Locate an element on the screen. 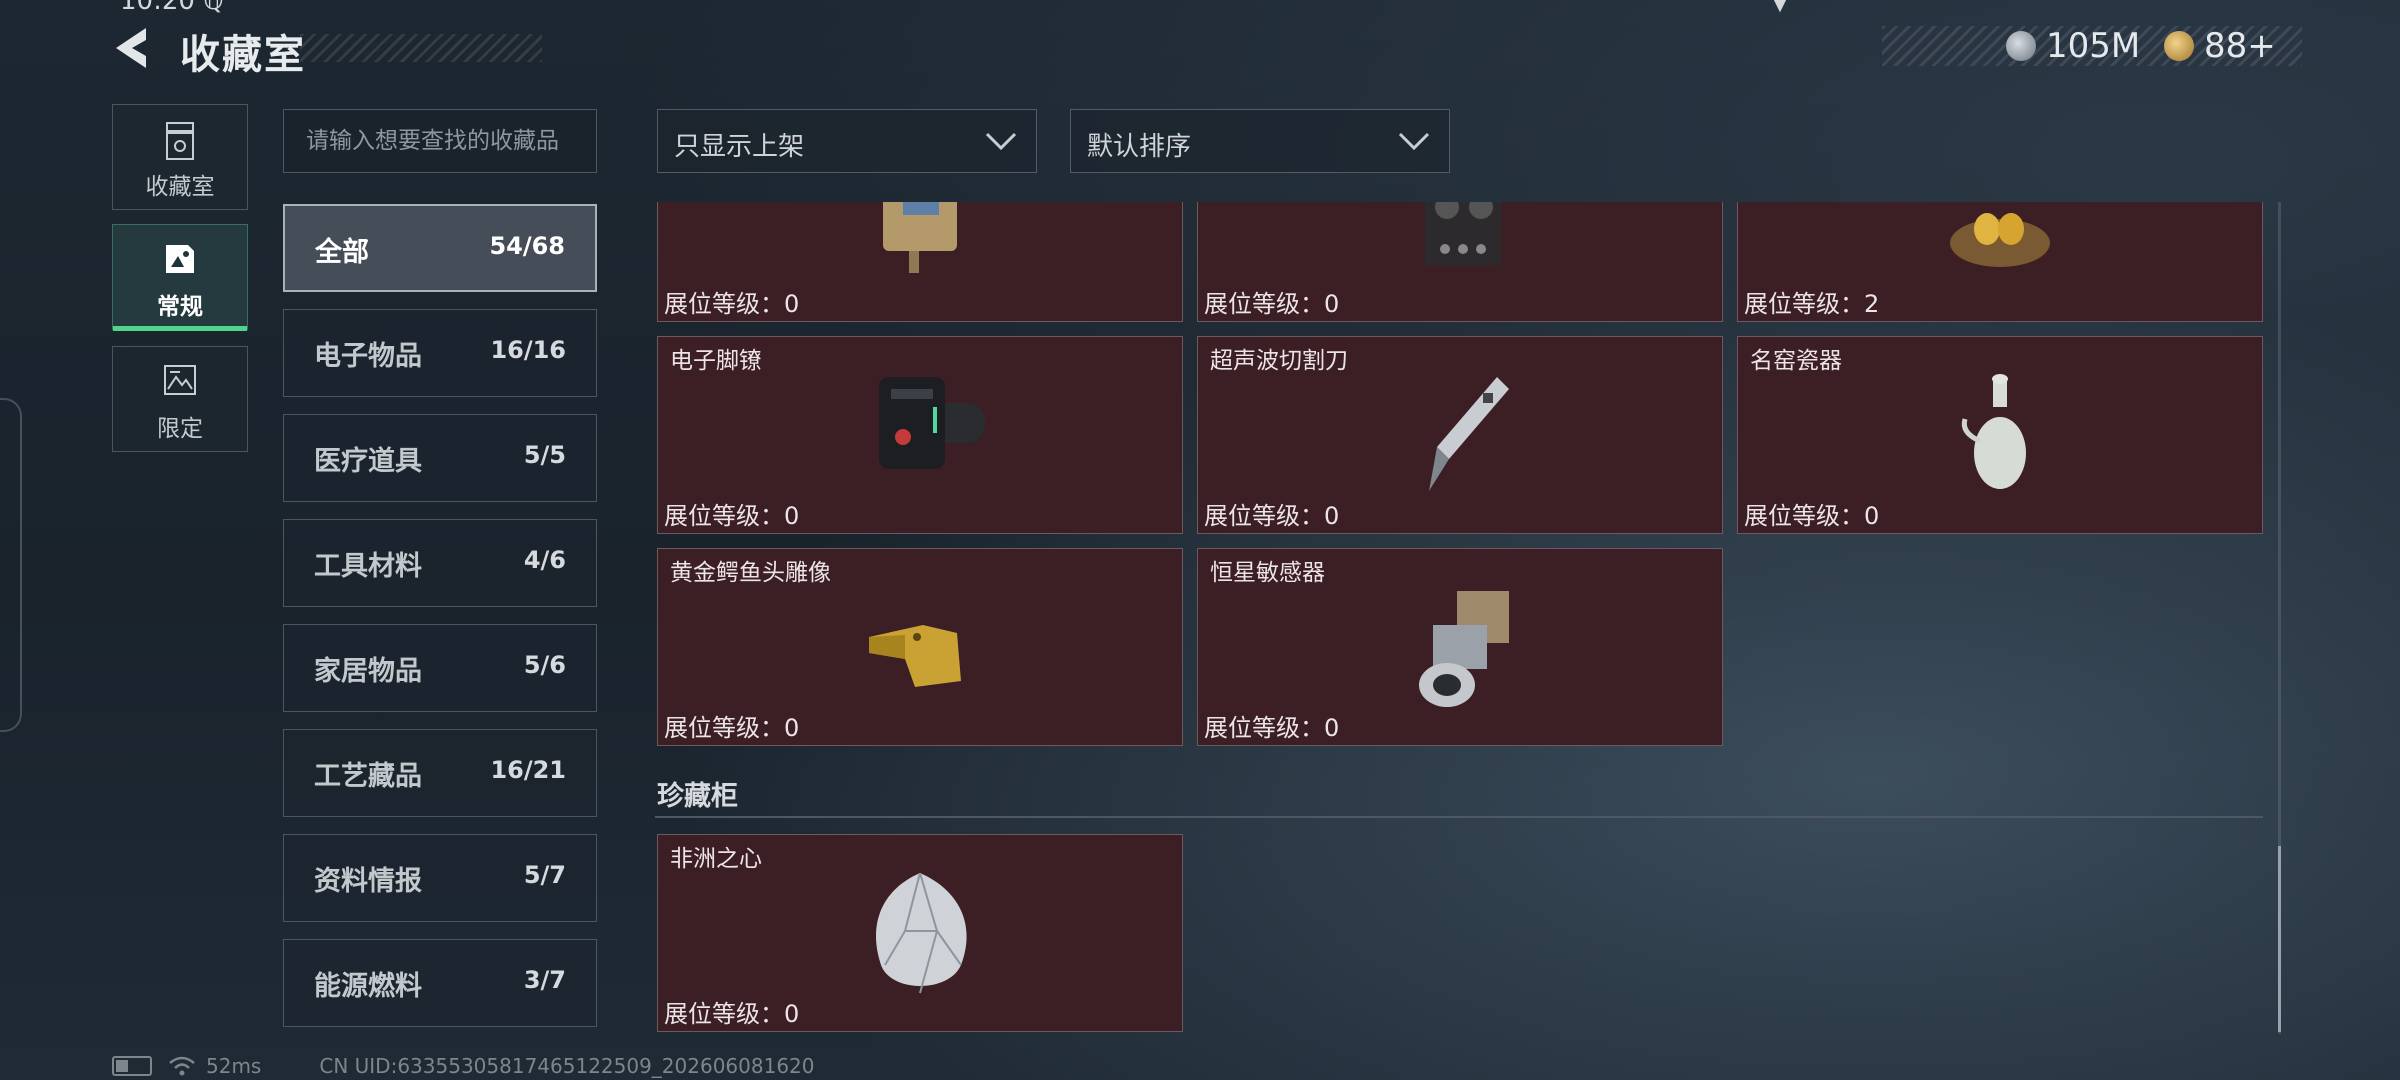 The width and height of the screenshot is (2400, 1080). scrollbar-thumb is located at coordinates (2279, 939).